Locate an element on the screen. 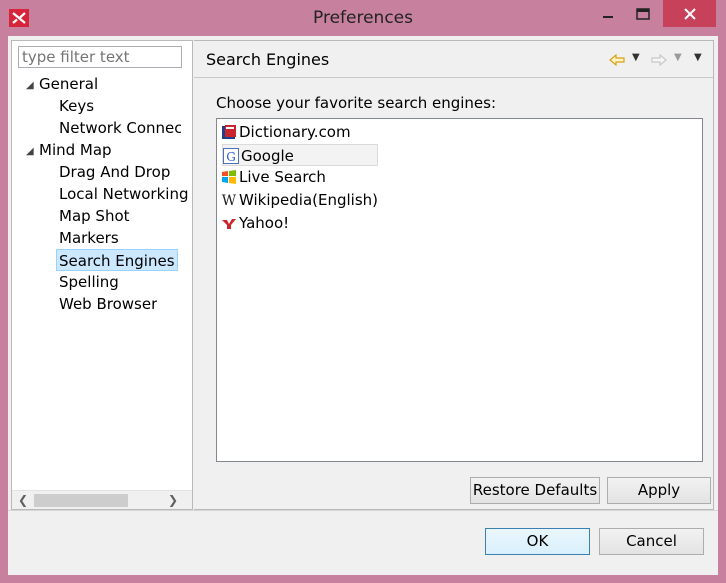 The width and height of the screenshot is (726, 583). maximize-icon is located at coordinates (643, 14).